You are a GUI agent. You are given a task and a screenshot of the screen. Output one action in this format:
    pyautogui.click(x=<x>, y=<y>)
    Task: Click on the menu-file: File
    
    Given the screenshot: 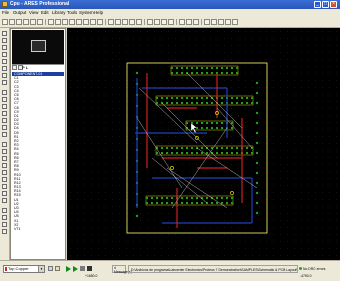 What is the action you would take?
    pyautogui.click(x=5, y=12)
    